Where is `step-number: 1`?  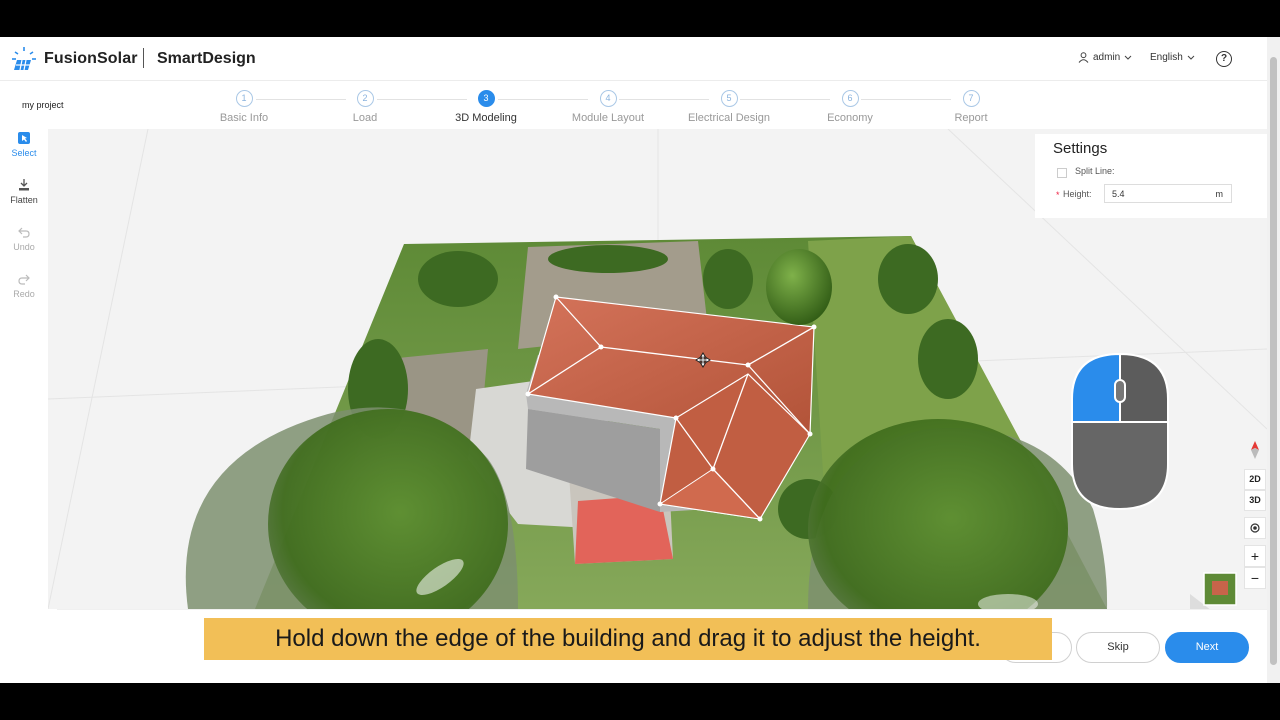
step-number: 1 is located at coordinates (244, 98).